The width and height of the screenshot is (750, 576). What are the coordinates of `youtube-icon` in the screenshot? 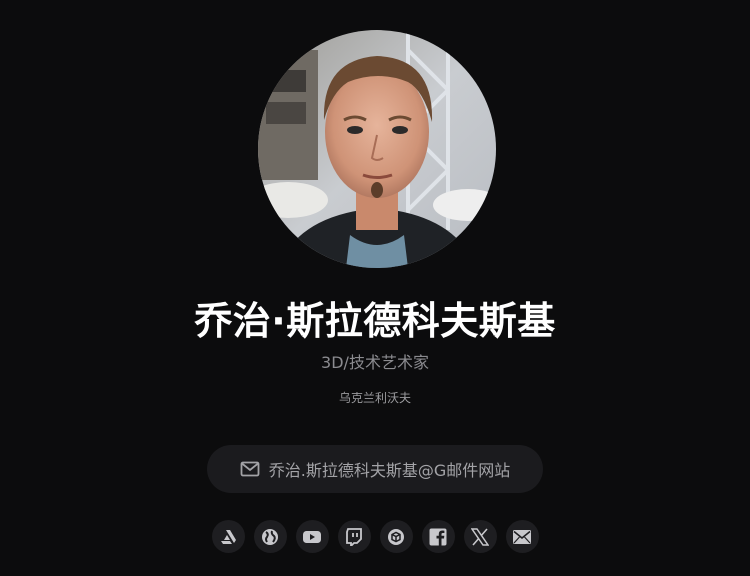 It's located at (312, 536).